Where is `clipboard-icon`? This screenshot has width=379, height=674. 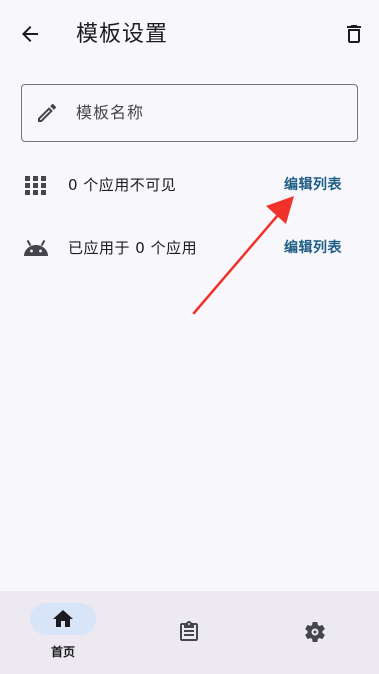
clipboard-icon is located at coordinates (189, 631).